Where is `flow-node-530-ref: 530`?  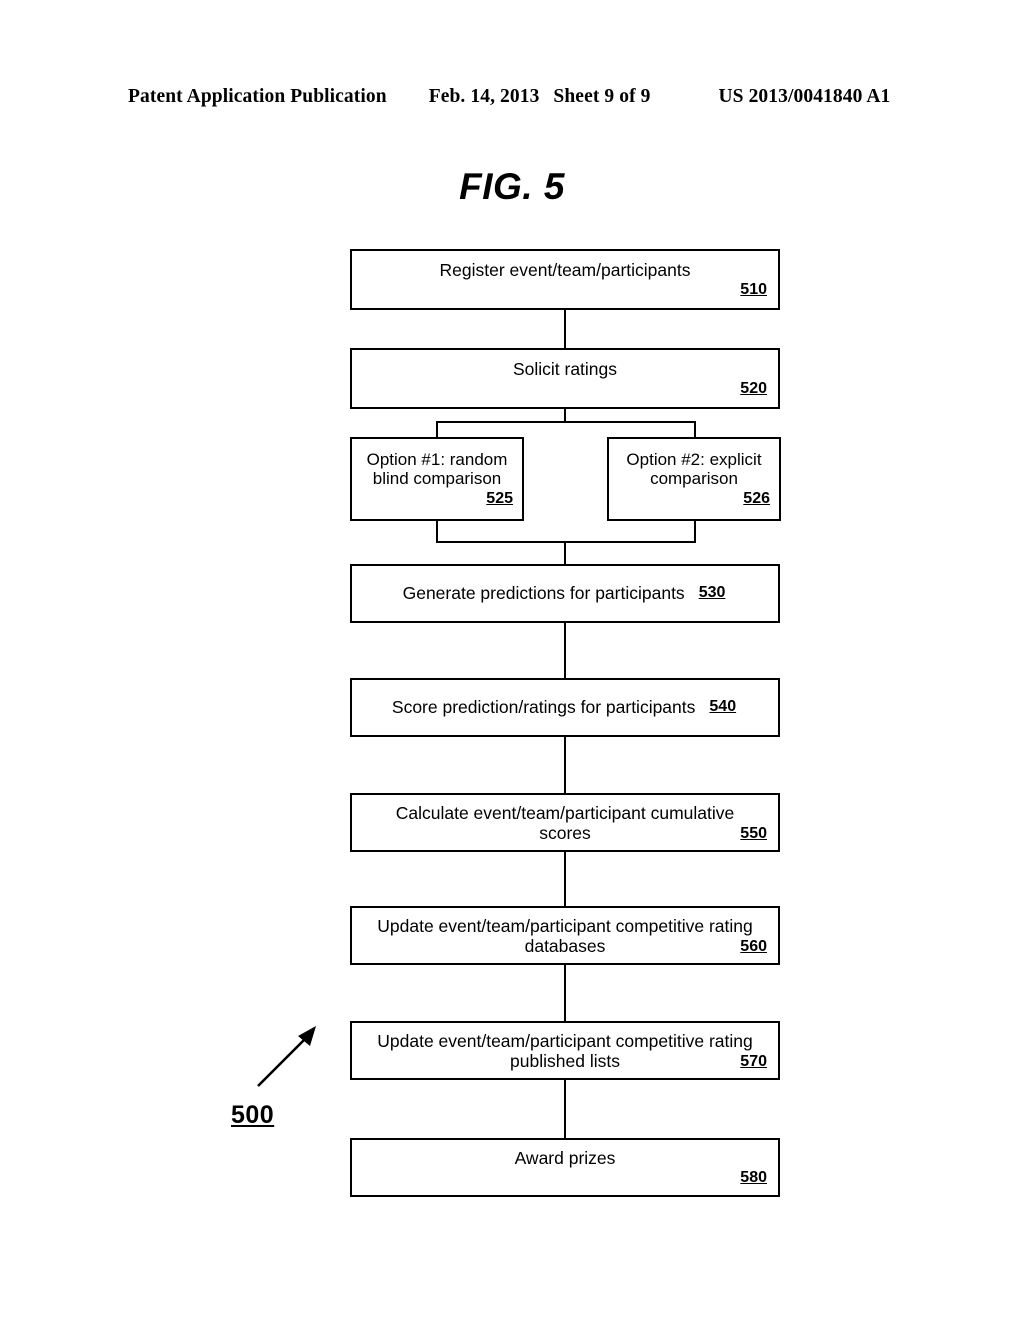 flow-node-530-ref: 530 is located at coordinates (712, 593).